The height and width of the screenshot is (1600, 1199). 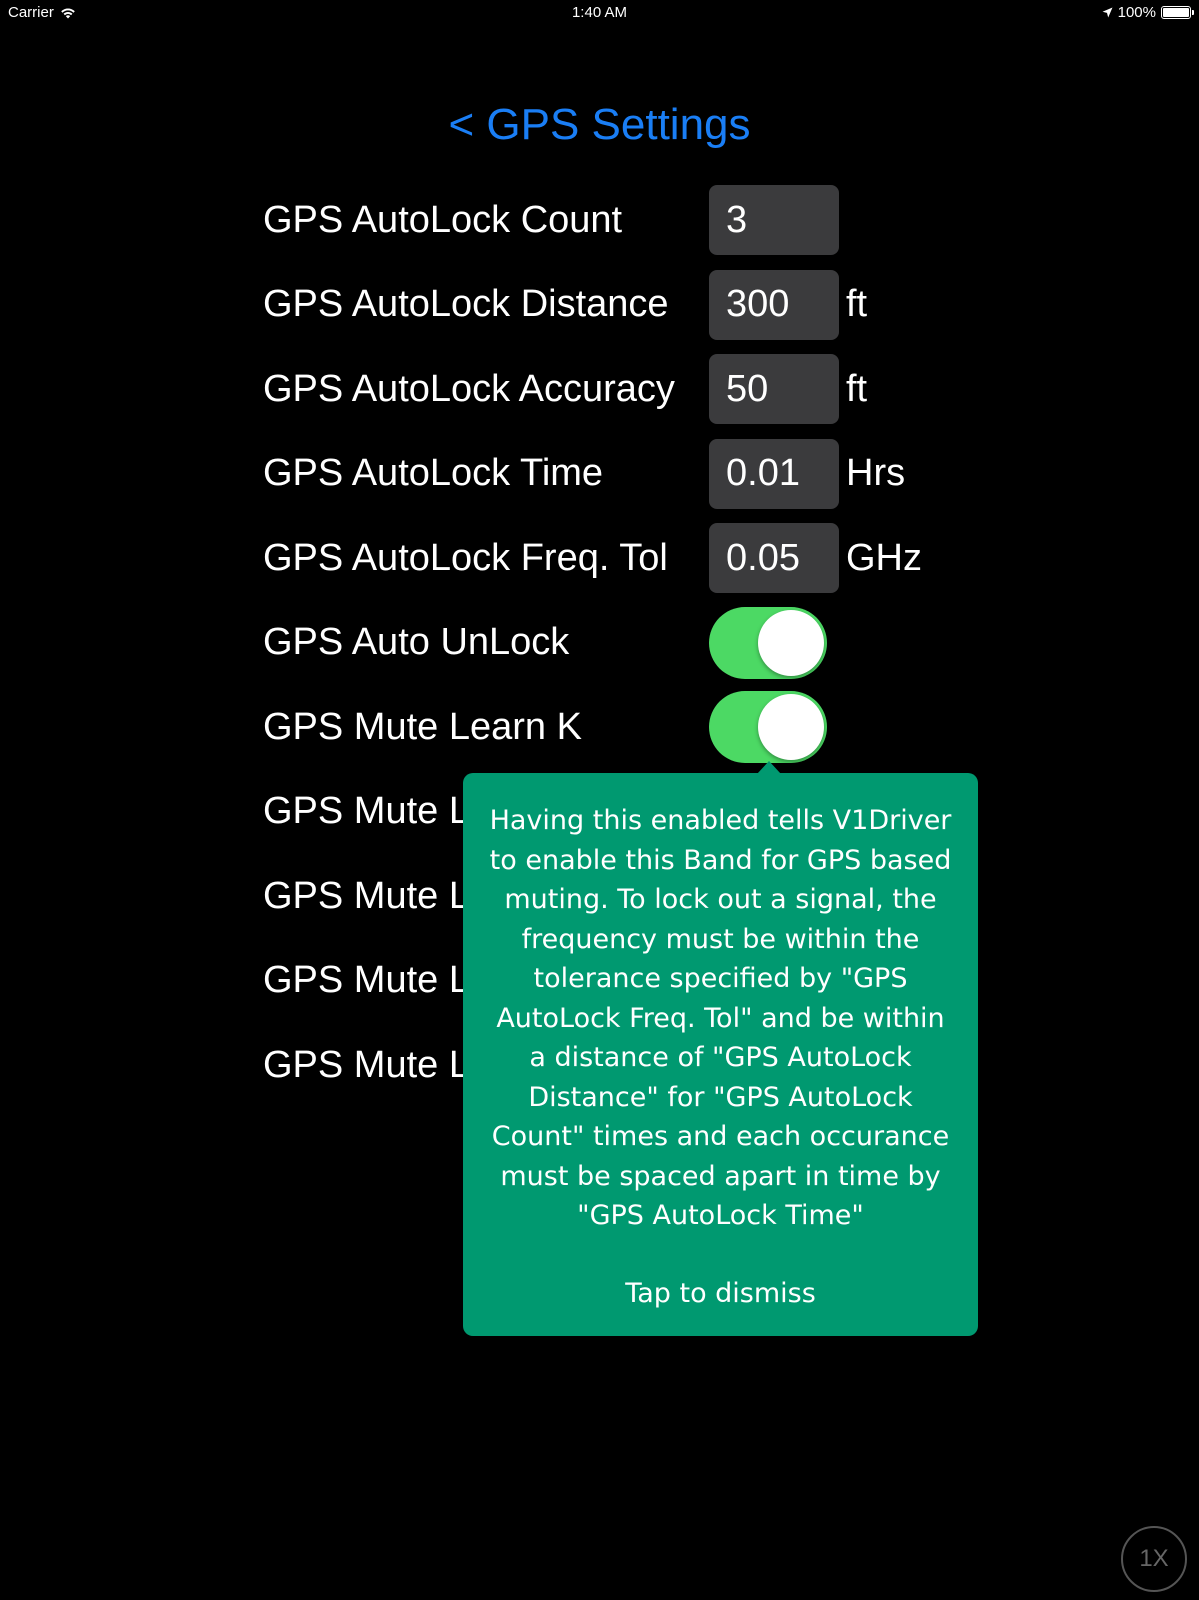 I want to click on setting-row-autolock-accuracy: GPS AutoLock Accuracy 50 ft, so click(x=603, y=389).